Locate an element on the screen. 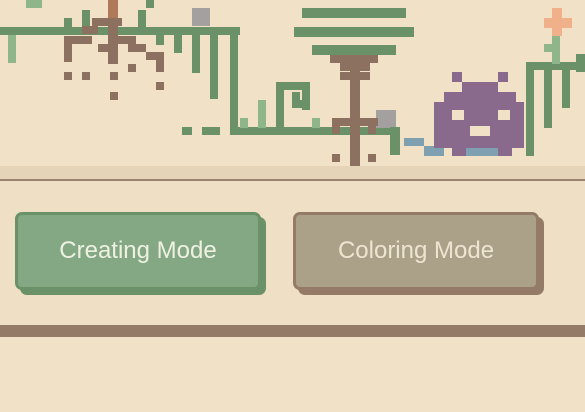 The height and width of the screenshot is (412, 585). creating-mode-button: Creating Mode is located at coordinates (138, 251).